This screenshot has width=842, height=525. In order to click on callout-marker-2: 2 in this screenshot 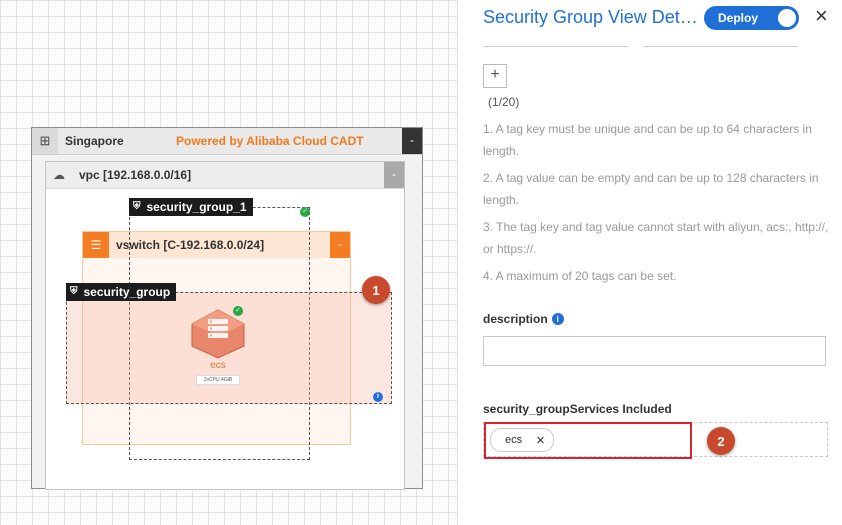, I will do `click(721, 441)`.